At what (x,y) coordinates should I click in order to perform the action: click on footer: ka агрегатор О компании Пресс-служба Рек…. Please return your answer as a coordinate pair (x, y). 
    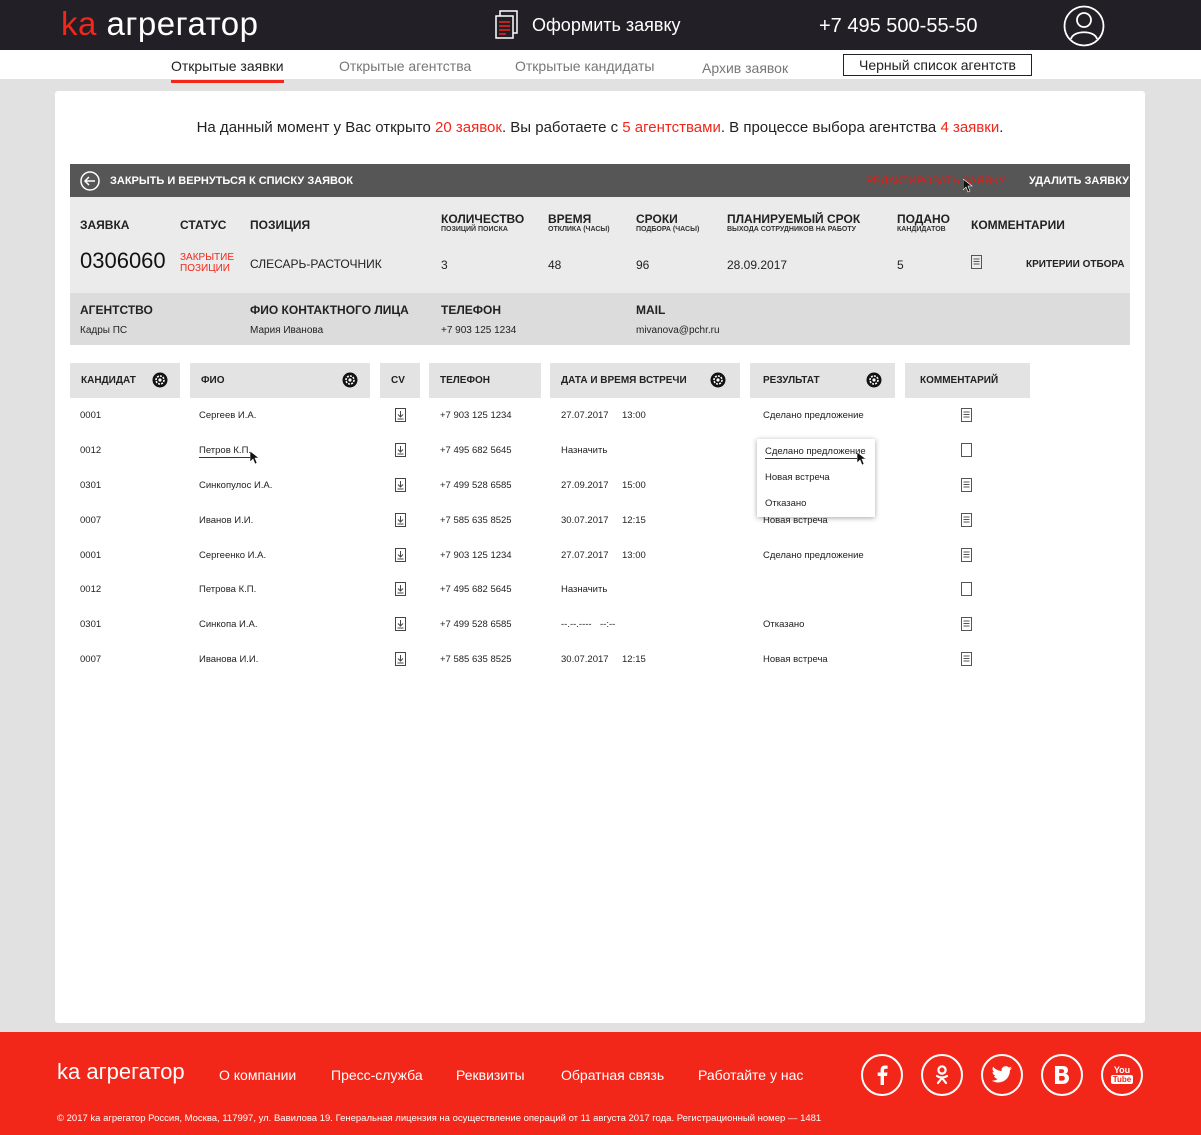
    Looking at the image, I should click on (600, 1083).